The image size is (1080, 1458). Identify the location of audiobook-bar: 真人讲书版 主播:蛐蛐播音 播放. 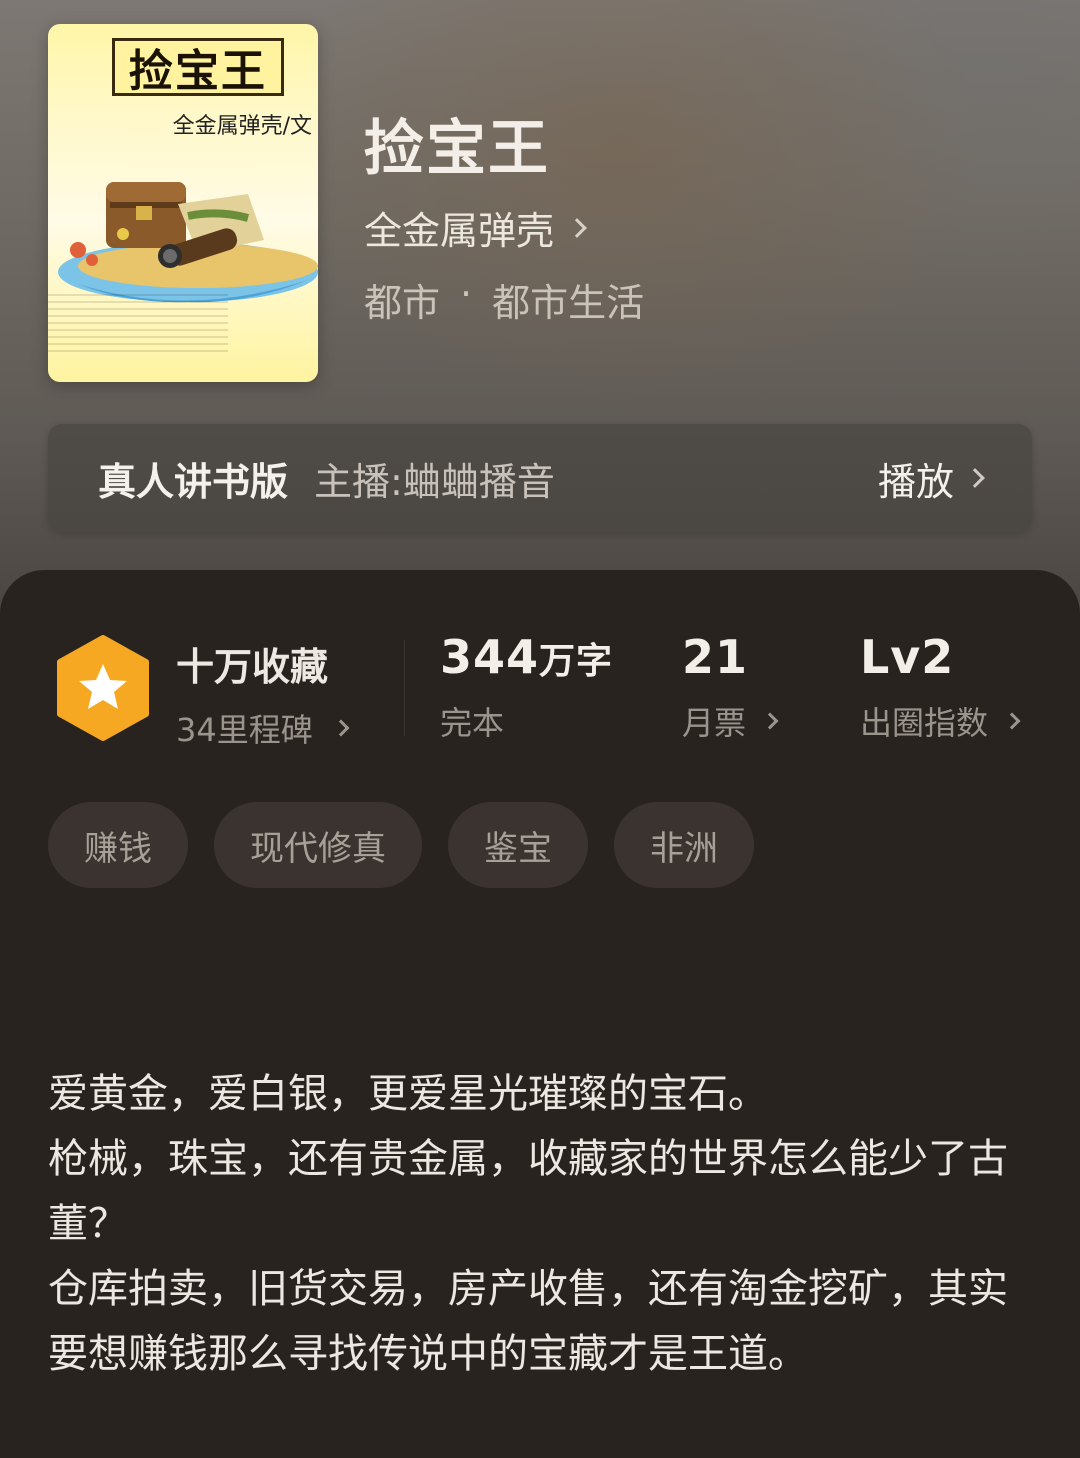
(540, 478).